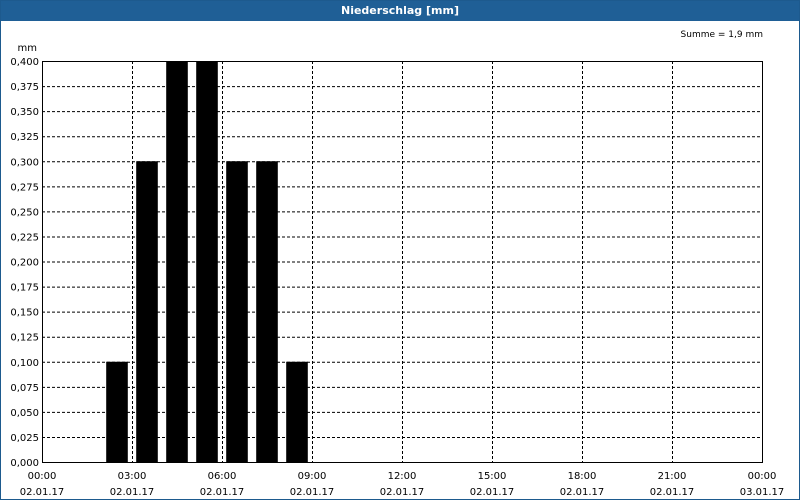 This screenshot has height=500, width=800. What do you see at coordinates (762, 492) in the screenshot?
I see `x-tick-date: 03.01.17` at bounding box center [762, 492].